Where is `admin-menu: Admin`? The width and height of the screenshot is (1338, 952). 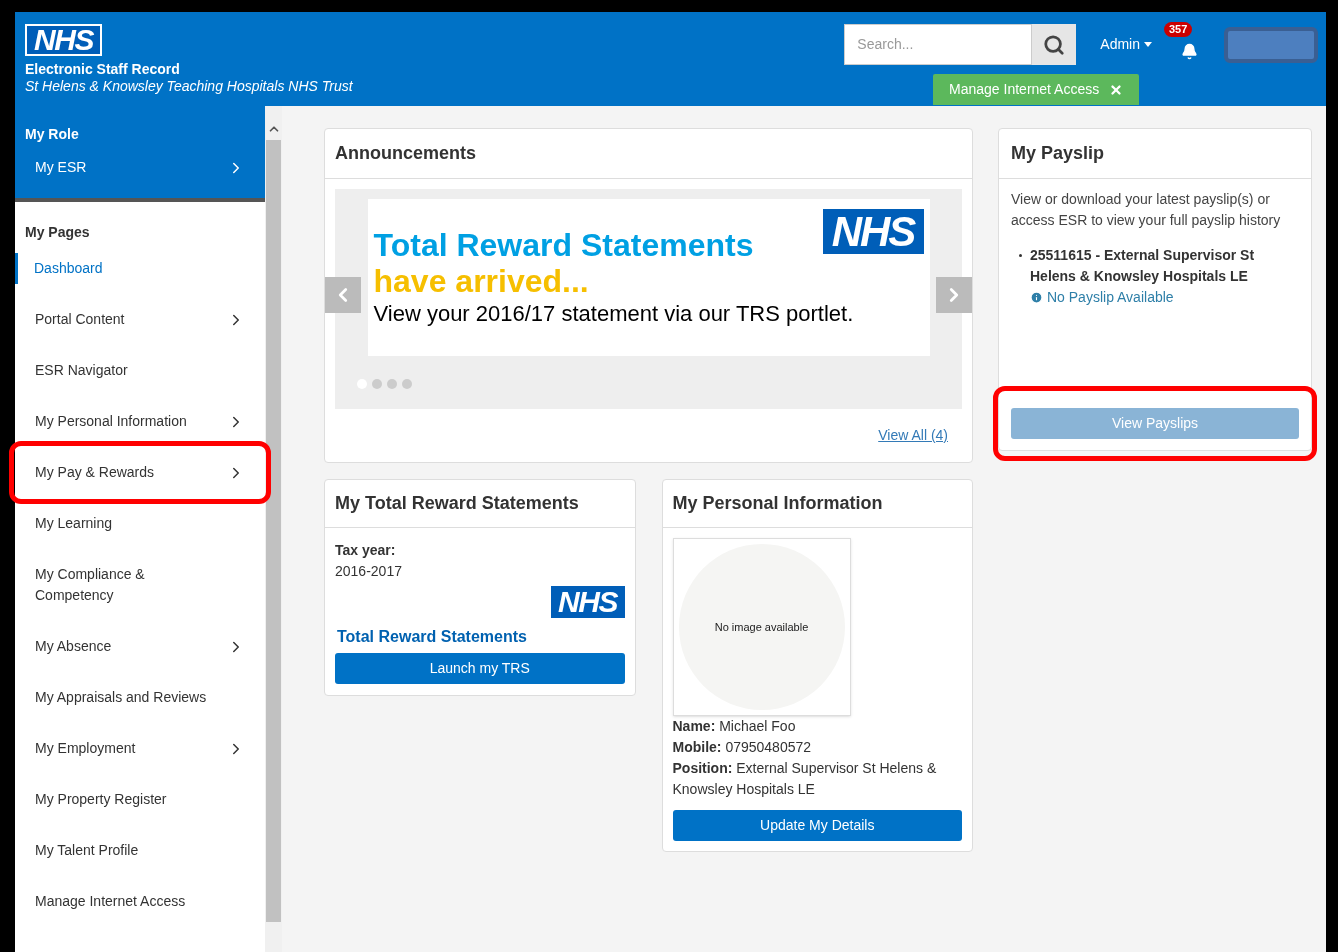
admin-menu: Admin is located at coordinates (1126, 44).